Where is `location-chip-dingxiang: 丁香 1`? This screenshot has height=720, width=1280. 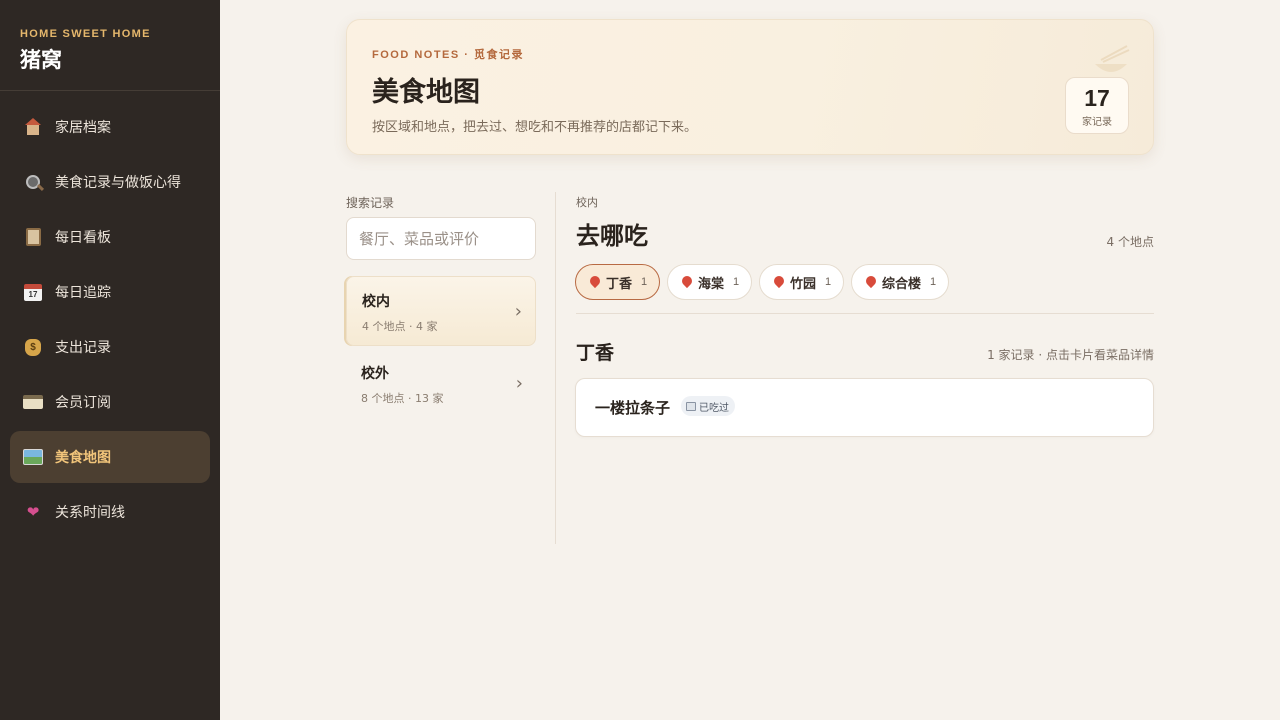 location-chip-dingxiang: 丁香 1 is located at coordinates (618, 282).